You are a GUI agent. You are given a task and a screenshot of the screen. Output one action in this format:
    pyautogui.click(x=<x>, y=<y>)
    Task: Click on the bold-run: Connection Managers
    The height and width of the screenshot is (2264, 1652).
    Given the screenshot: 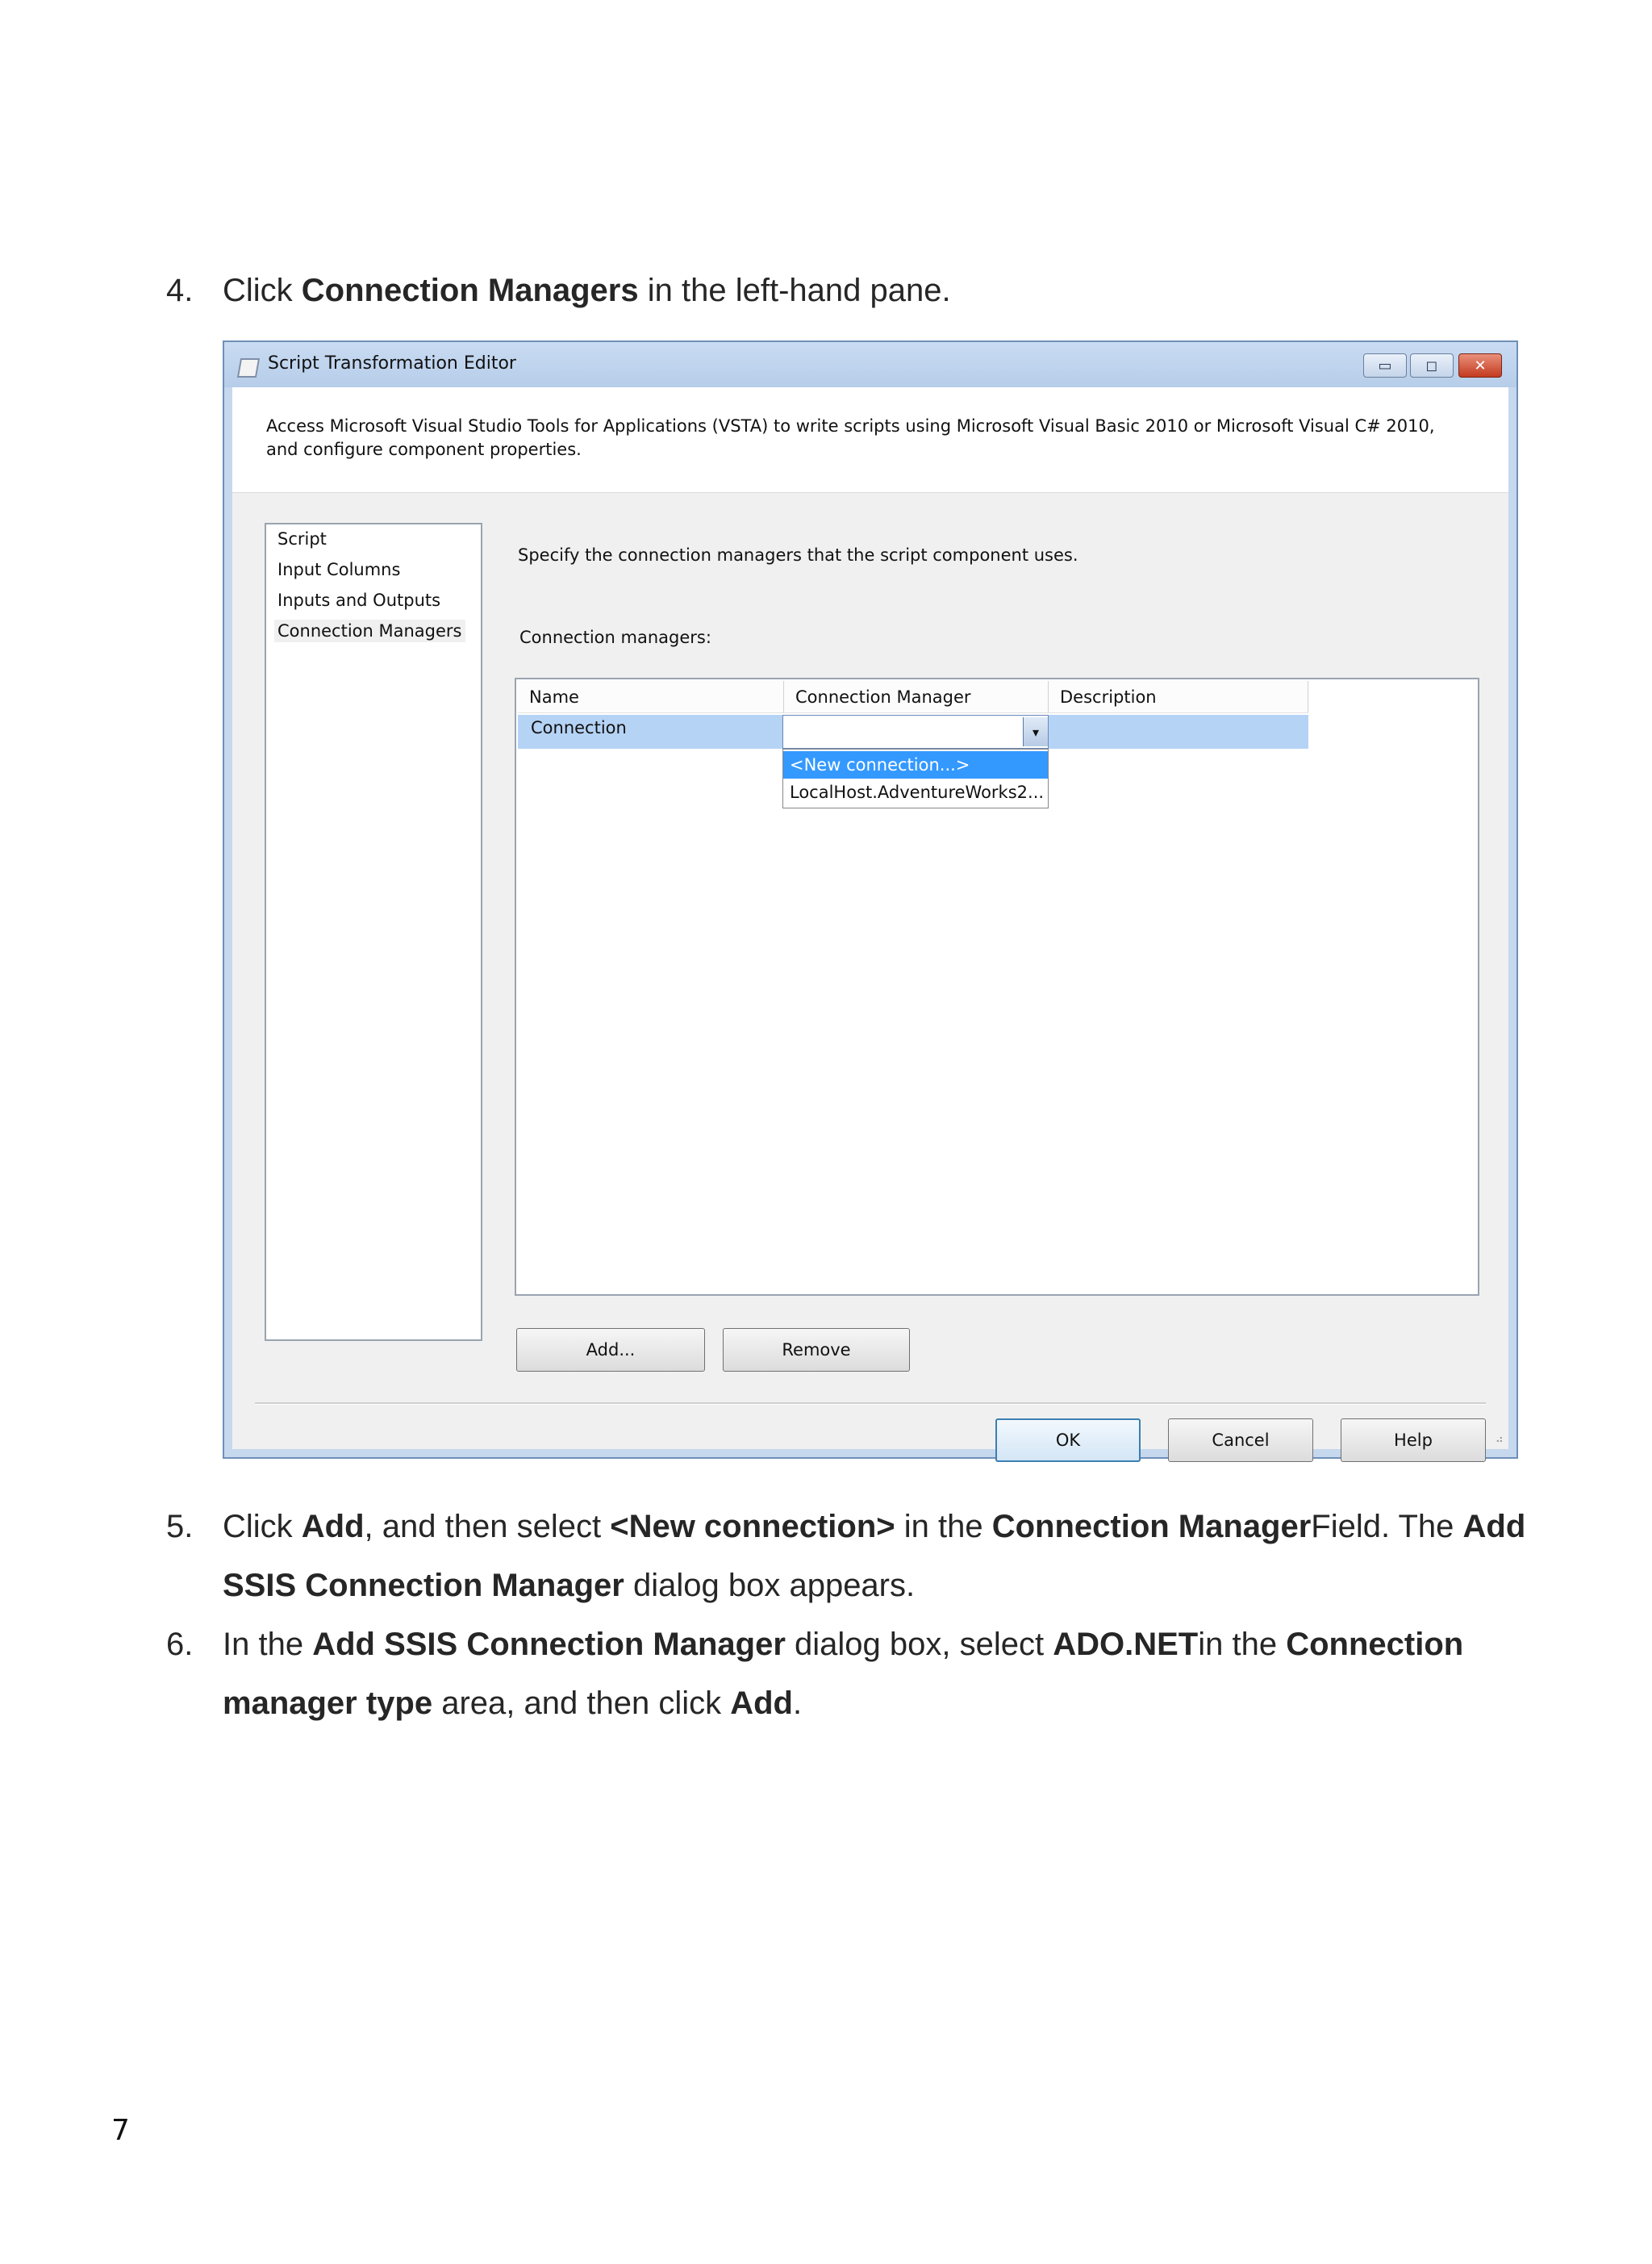 What is the action you would take?
    pyautogui.click(x=470, y=290)
    